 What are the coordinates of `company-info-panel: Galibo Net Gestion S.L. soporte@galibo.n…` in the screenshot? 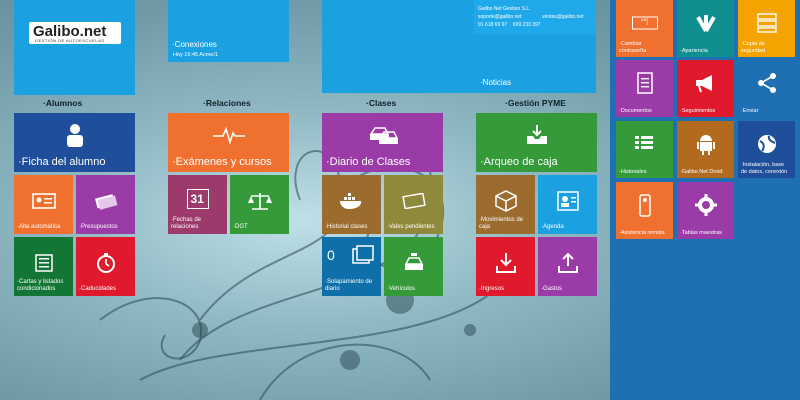 It's located at (535, 17).